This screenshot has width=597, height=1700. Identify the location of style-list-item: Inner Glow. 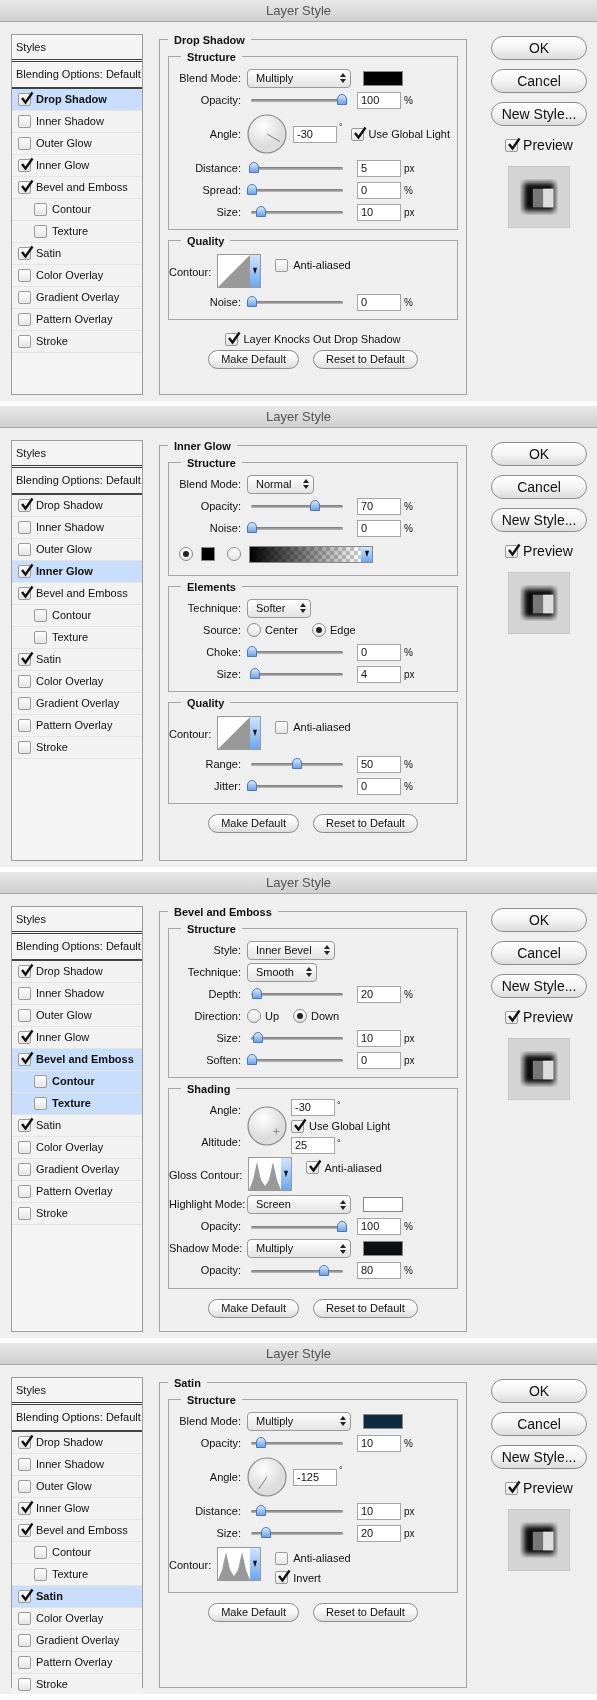
(77, 166).